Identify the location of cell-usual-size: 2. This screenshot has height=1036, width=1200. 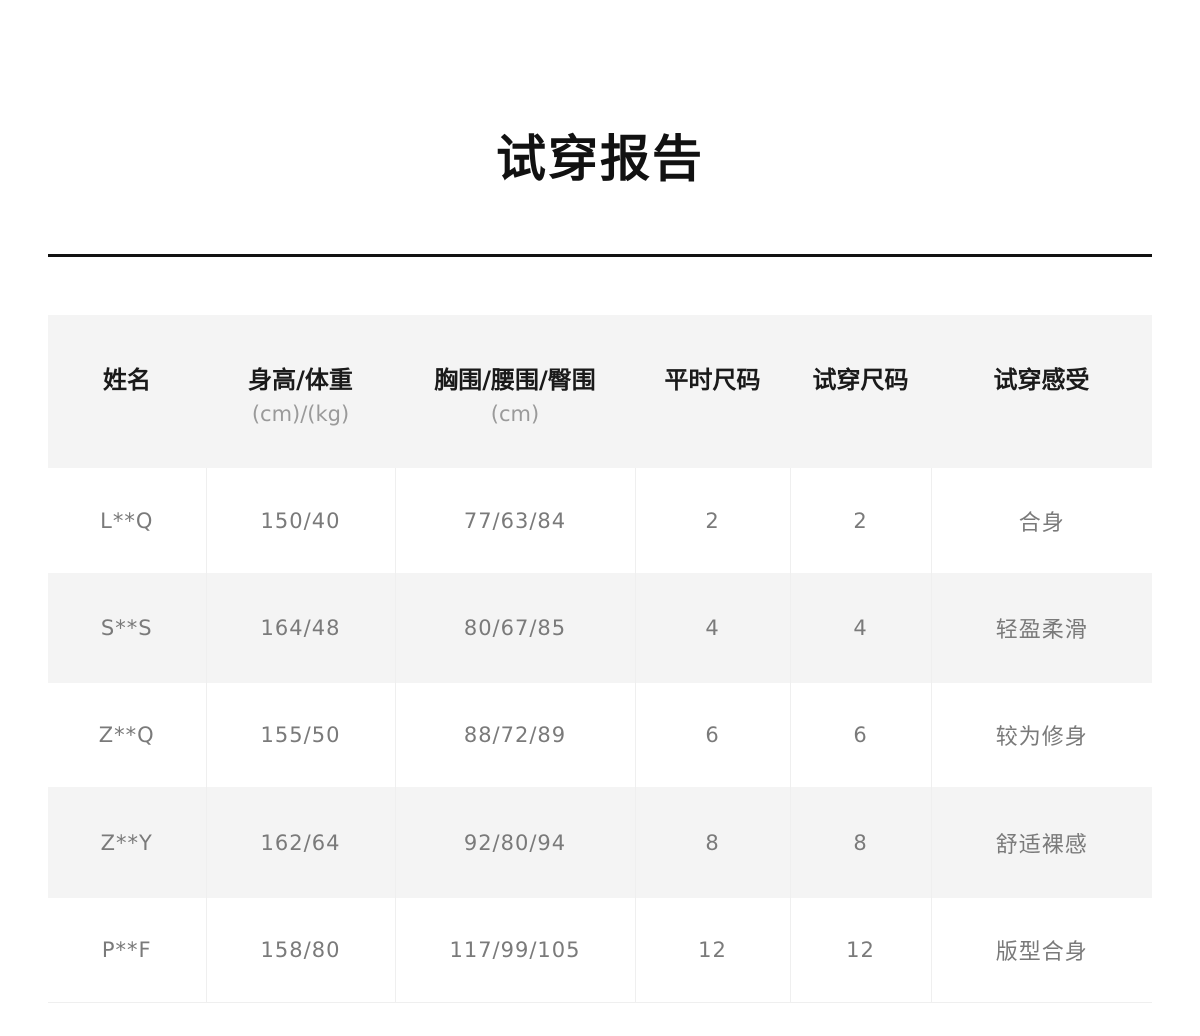
(713, 520).